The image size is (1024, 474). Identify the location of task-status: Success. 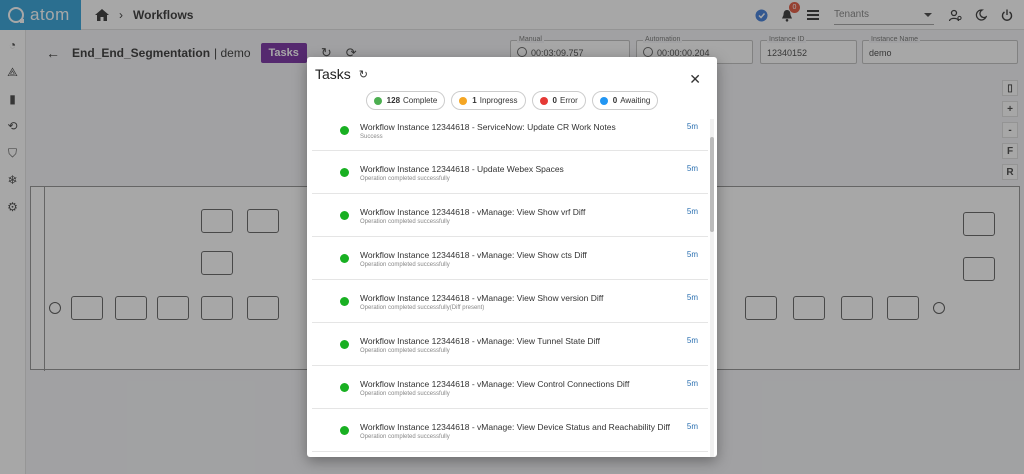
(371, 137).